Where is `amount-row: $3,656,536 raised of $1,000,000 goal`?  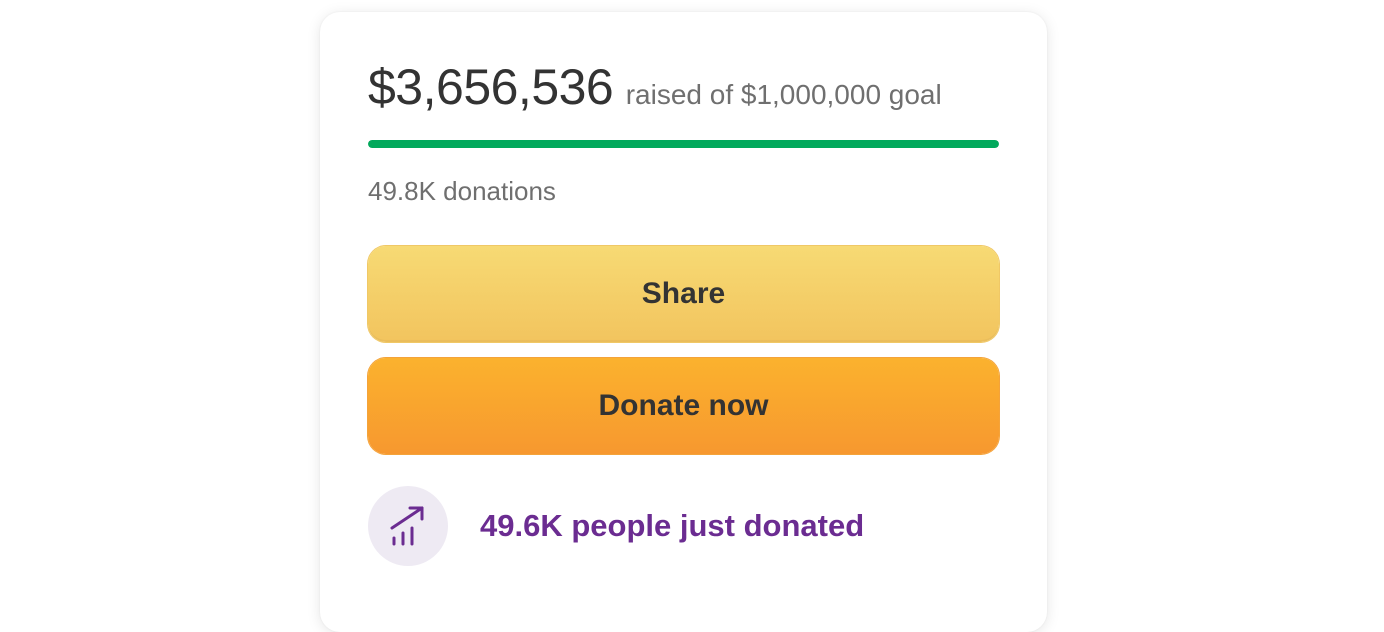 amount-row: $3,656,536 raised of $1,000,000 goal is located at coordinates (655, 87).